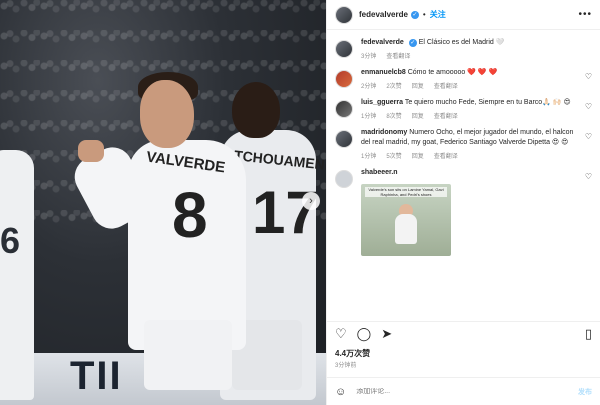 The image size is (600, 405). Describe the element at coordinates (364, 334) in the screenshot. I see `comment-icon: ◯` at that location.